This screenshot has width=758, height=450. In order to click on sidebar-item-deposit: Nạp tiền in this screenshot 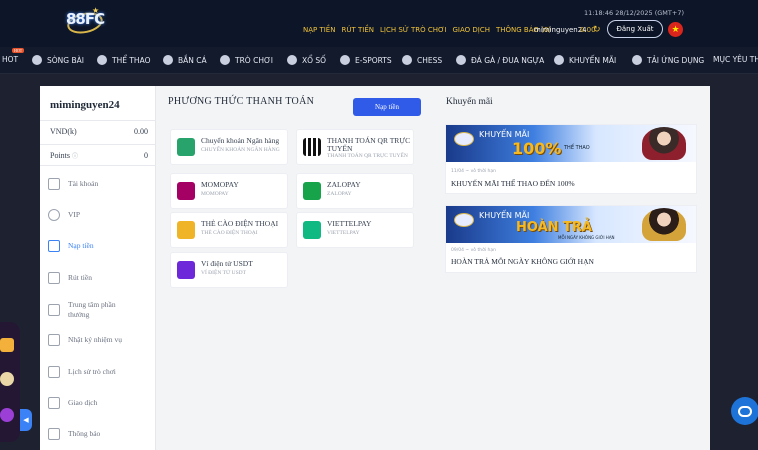, I will do `click(93, 246)`.